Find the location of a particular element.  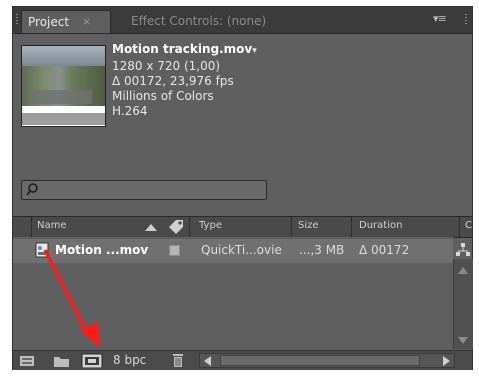

tab-project-label: Project is located at coordinates (49, 22).